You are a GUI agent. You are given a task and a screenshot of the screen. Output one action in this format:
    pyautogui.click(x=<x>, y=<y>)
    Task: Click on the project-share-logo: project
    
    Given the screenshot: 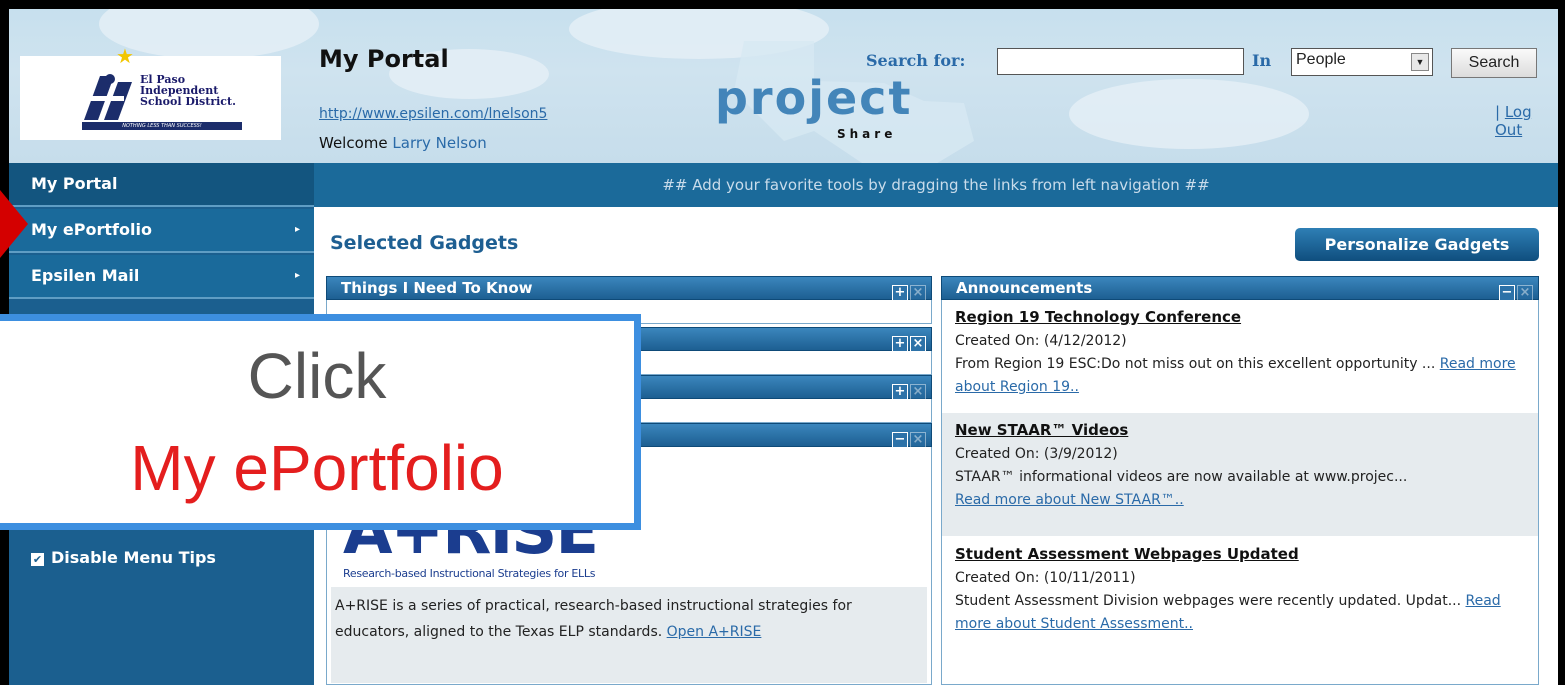 What is the action you would take?
    pyautogui.click(x=814, y=98)
    